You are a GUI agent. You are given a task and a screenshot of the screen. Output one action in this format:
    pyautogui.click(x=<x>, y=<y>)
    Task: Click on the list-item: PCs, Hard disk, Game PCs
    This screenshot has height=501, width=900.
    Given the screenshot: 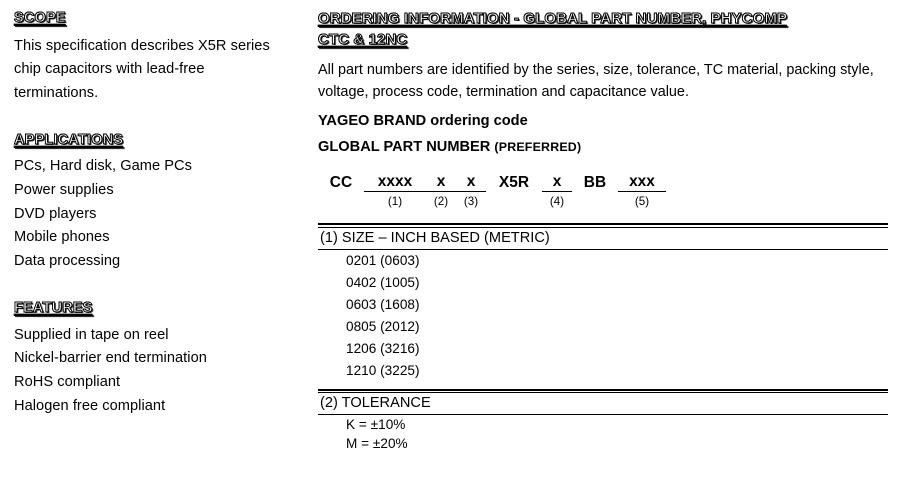 What is the action you would take?
    pyautogui.click(x=103, y=166)
    